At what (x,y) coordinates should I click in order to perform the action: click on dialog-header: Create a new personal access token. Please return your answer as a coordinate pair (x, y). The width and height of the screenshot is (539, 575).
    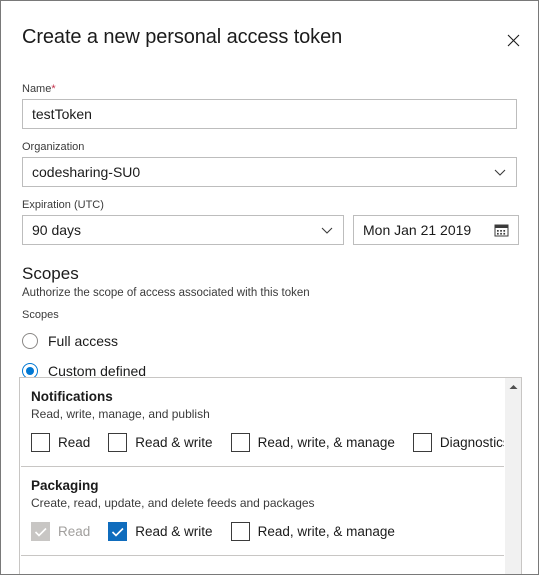
    Looking at the image, I should click on (269, 32).